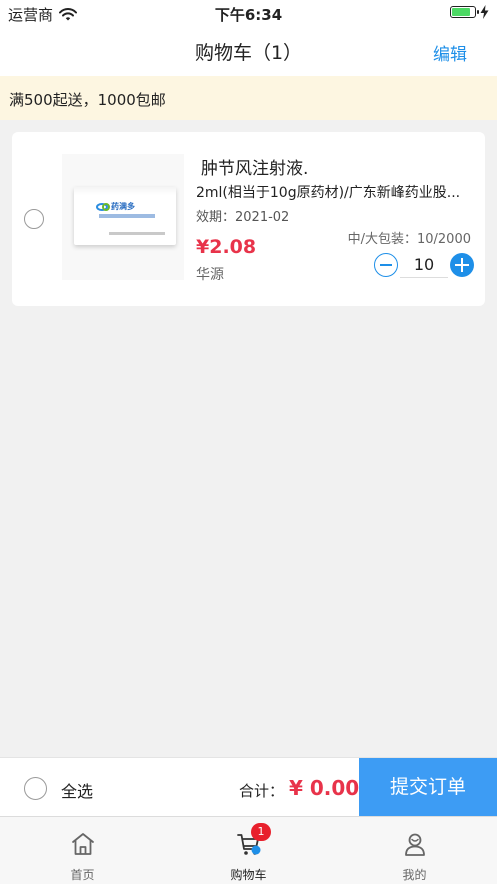  I want to click on item-select-radio, so click(34, 219).